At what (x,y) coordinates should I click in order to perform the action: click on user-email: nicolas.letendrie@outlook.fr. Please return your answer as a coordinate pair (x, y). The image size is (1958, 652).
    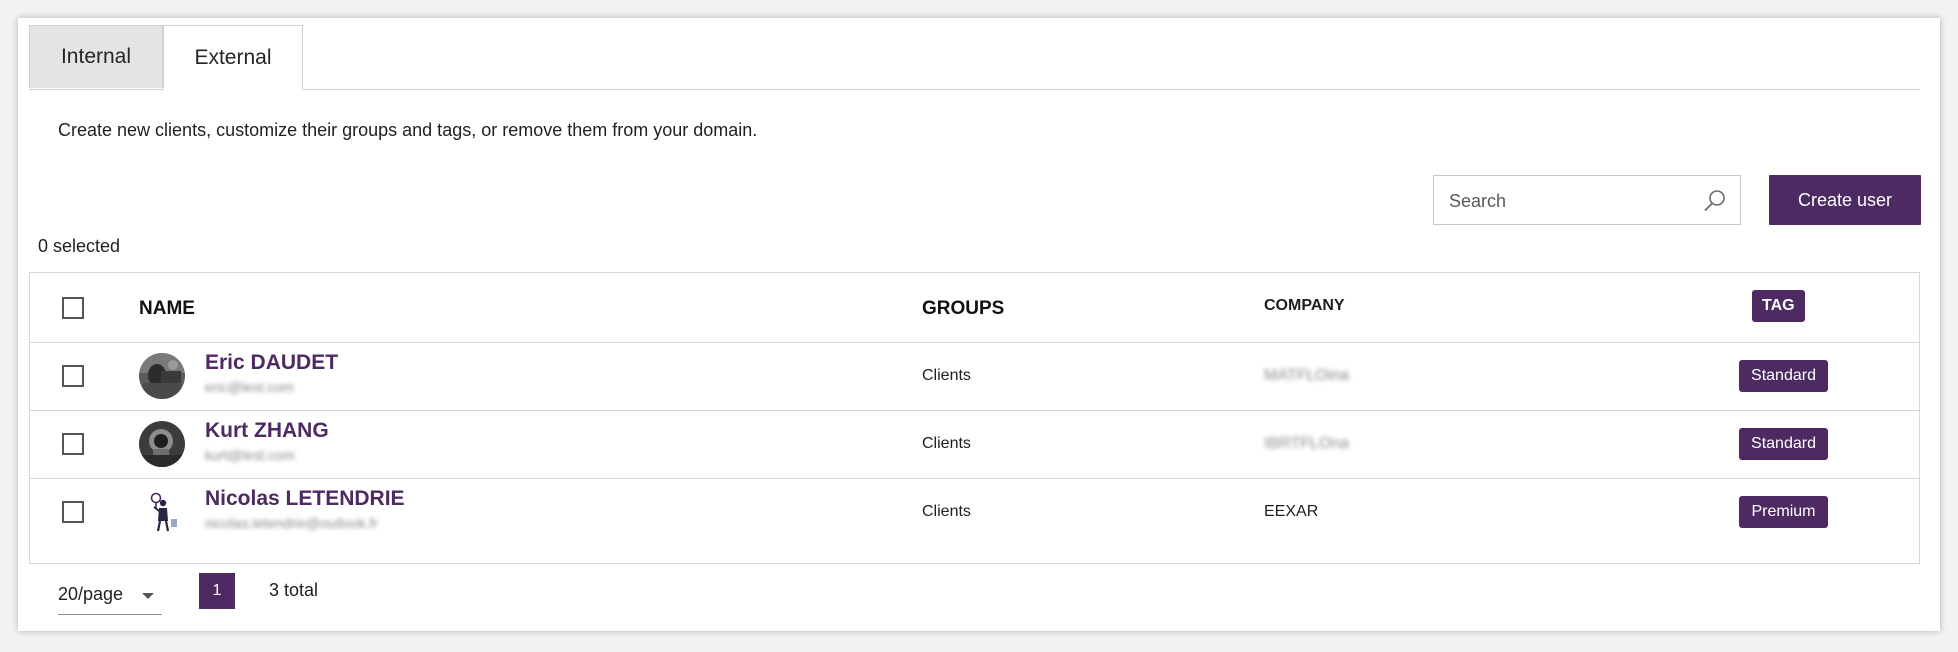
    Looking at the image, I should click on (291, 523).